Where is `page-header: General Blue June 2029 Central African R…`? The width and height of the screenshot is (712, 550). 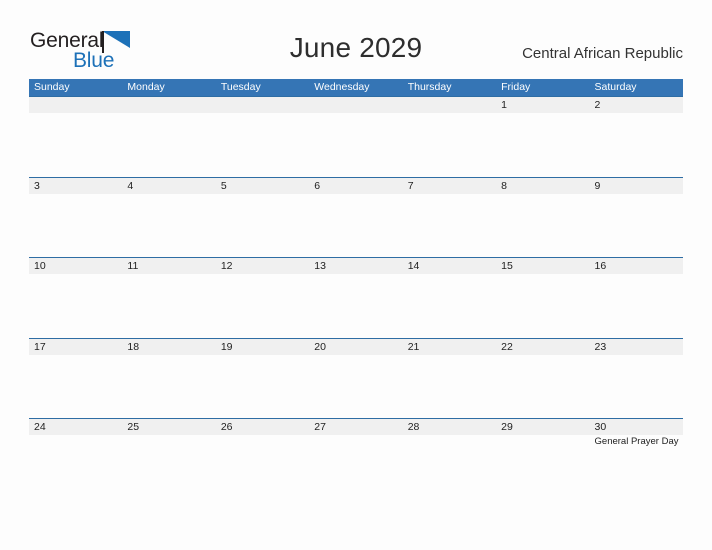
page-header: General Blue June 2029 Central African R… is located at coordinates (356, 39).